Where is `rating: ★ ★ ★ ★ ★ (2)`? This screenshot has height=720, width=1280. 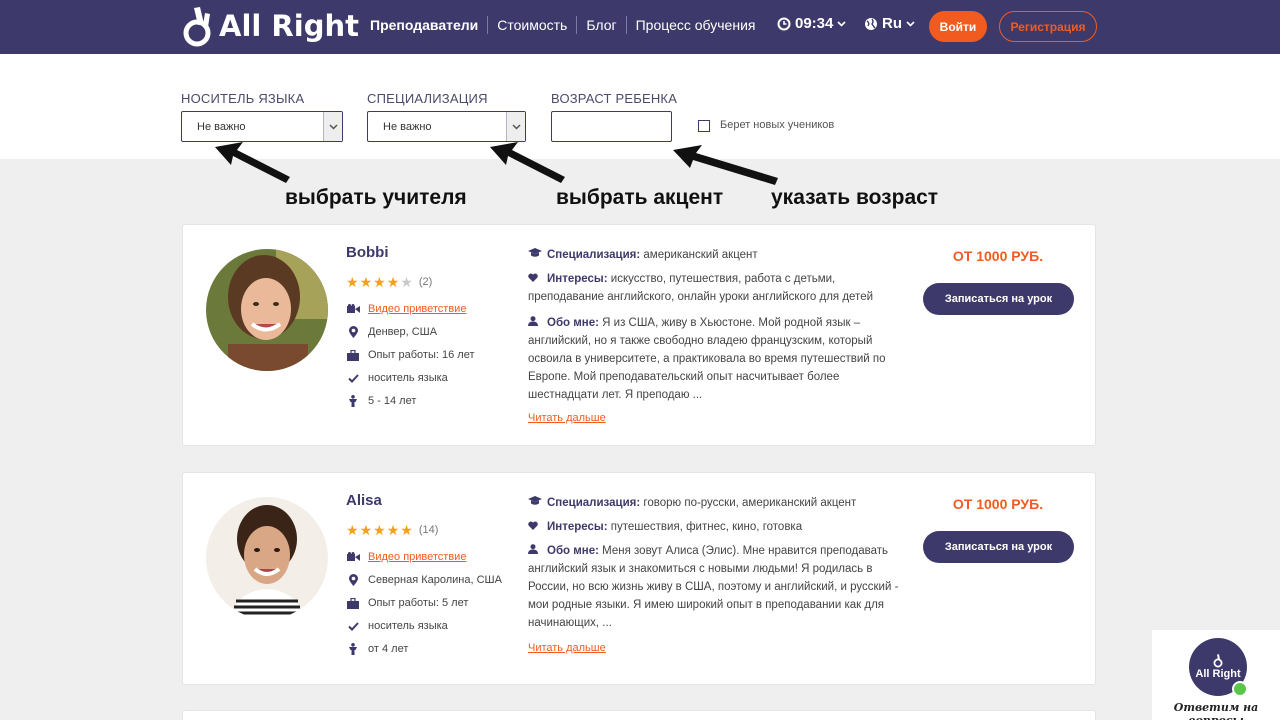 rating: ★ ★ ★ ★ ★ (2) is located at coordinates (389, 282).